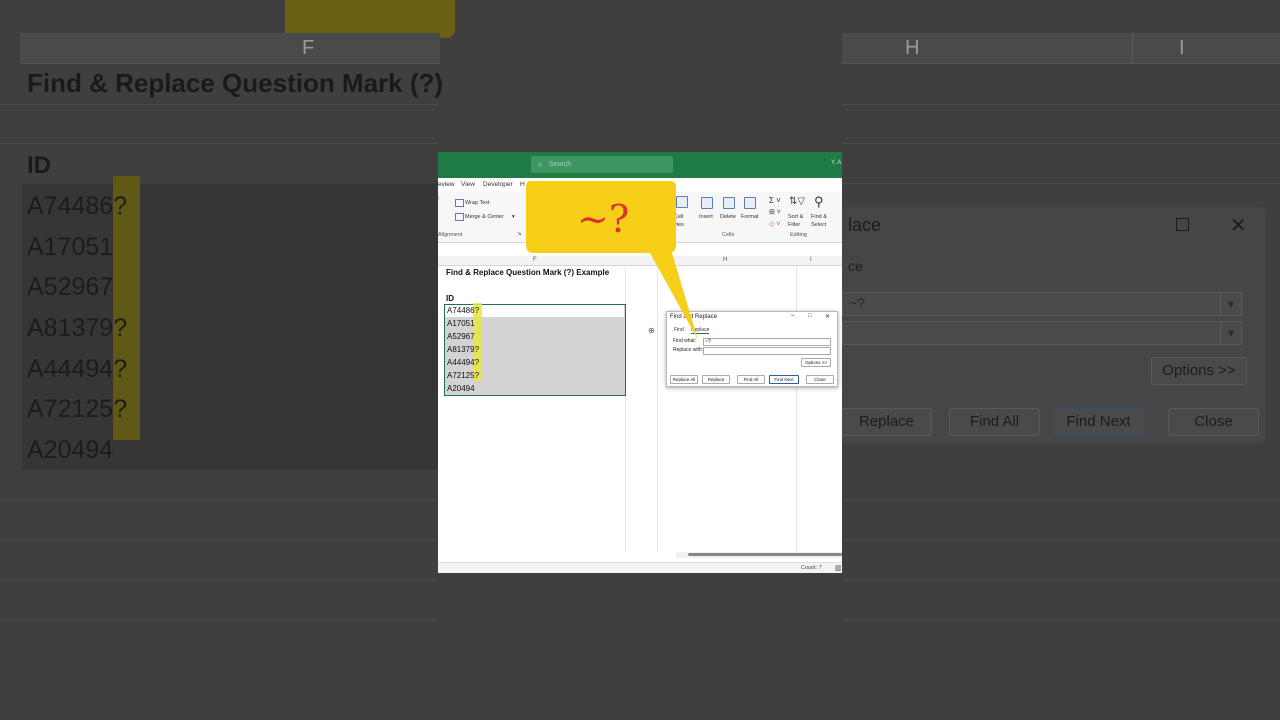 The image size is (1280, 720). Describe the element at coordinates (684, 379) in the screenshot. I see `replace-all-button: Replace All` at that location.